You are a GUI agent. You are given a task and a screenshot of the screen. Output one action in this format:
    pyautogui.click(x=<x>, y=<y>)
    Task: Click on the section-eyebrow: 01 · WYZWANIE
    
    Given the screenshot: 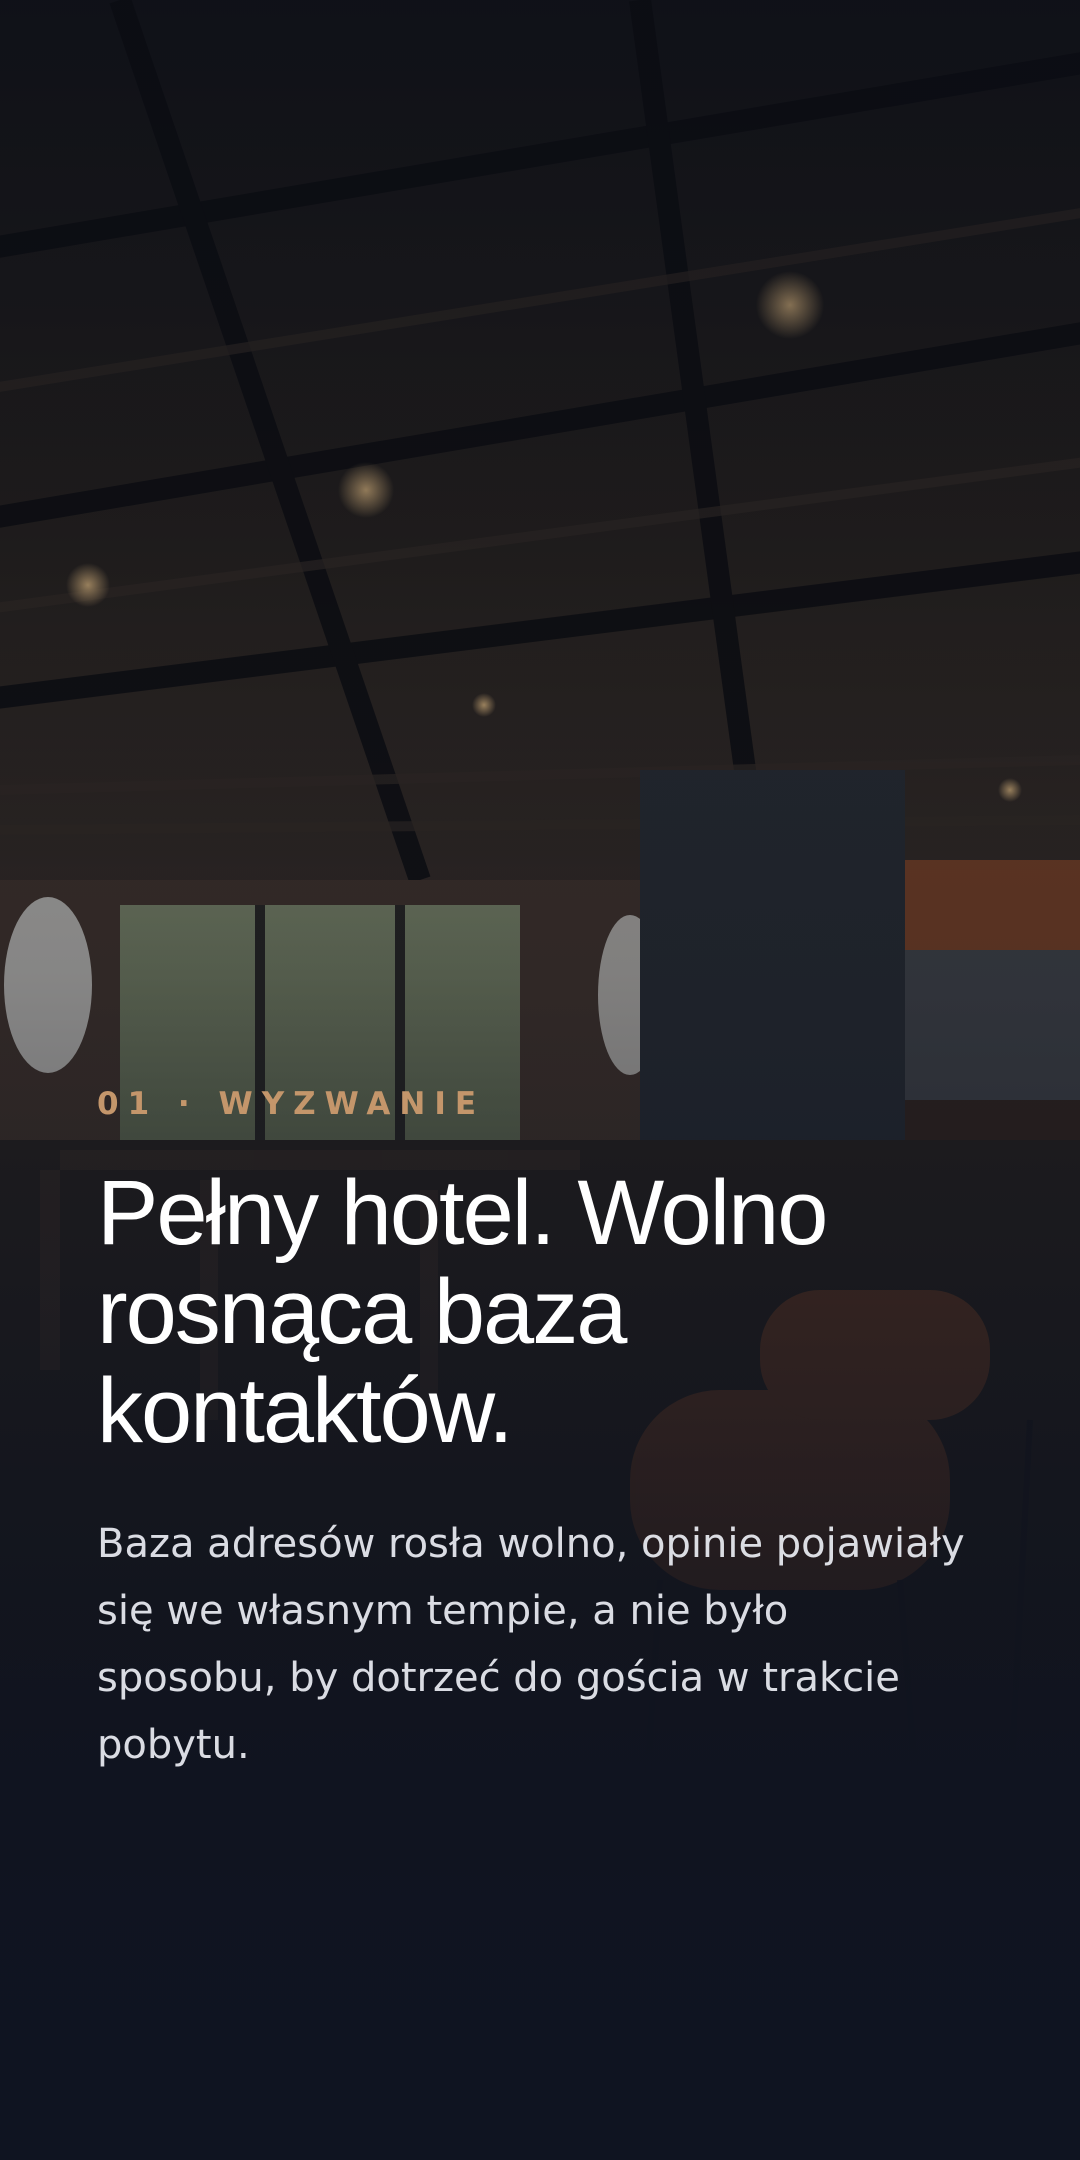 What is the action you would take?
    pyautogui.click(x=291, y=1104)
    